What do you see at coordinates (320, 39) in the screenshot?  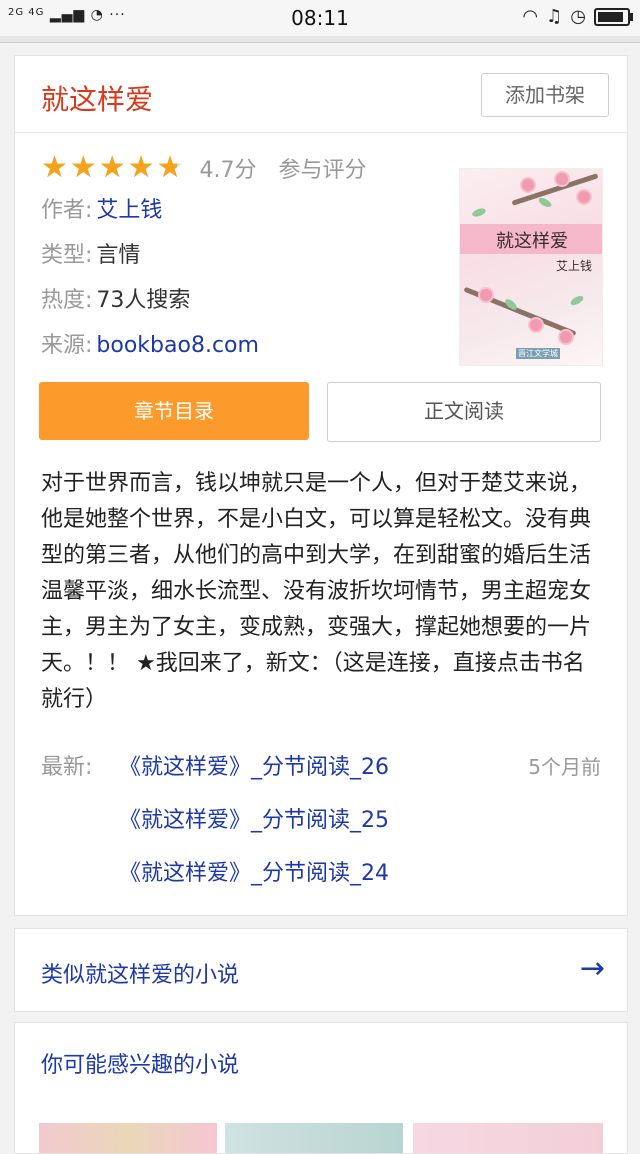 I see `browser-toolbar-edge` at bounding box center [320, 39].